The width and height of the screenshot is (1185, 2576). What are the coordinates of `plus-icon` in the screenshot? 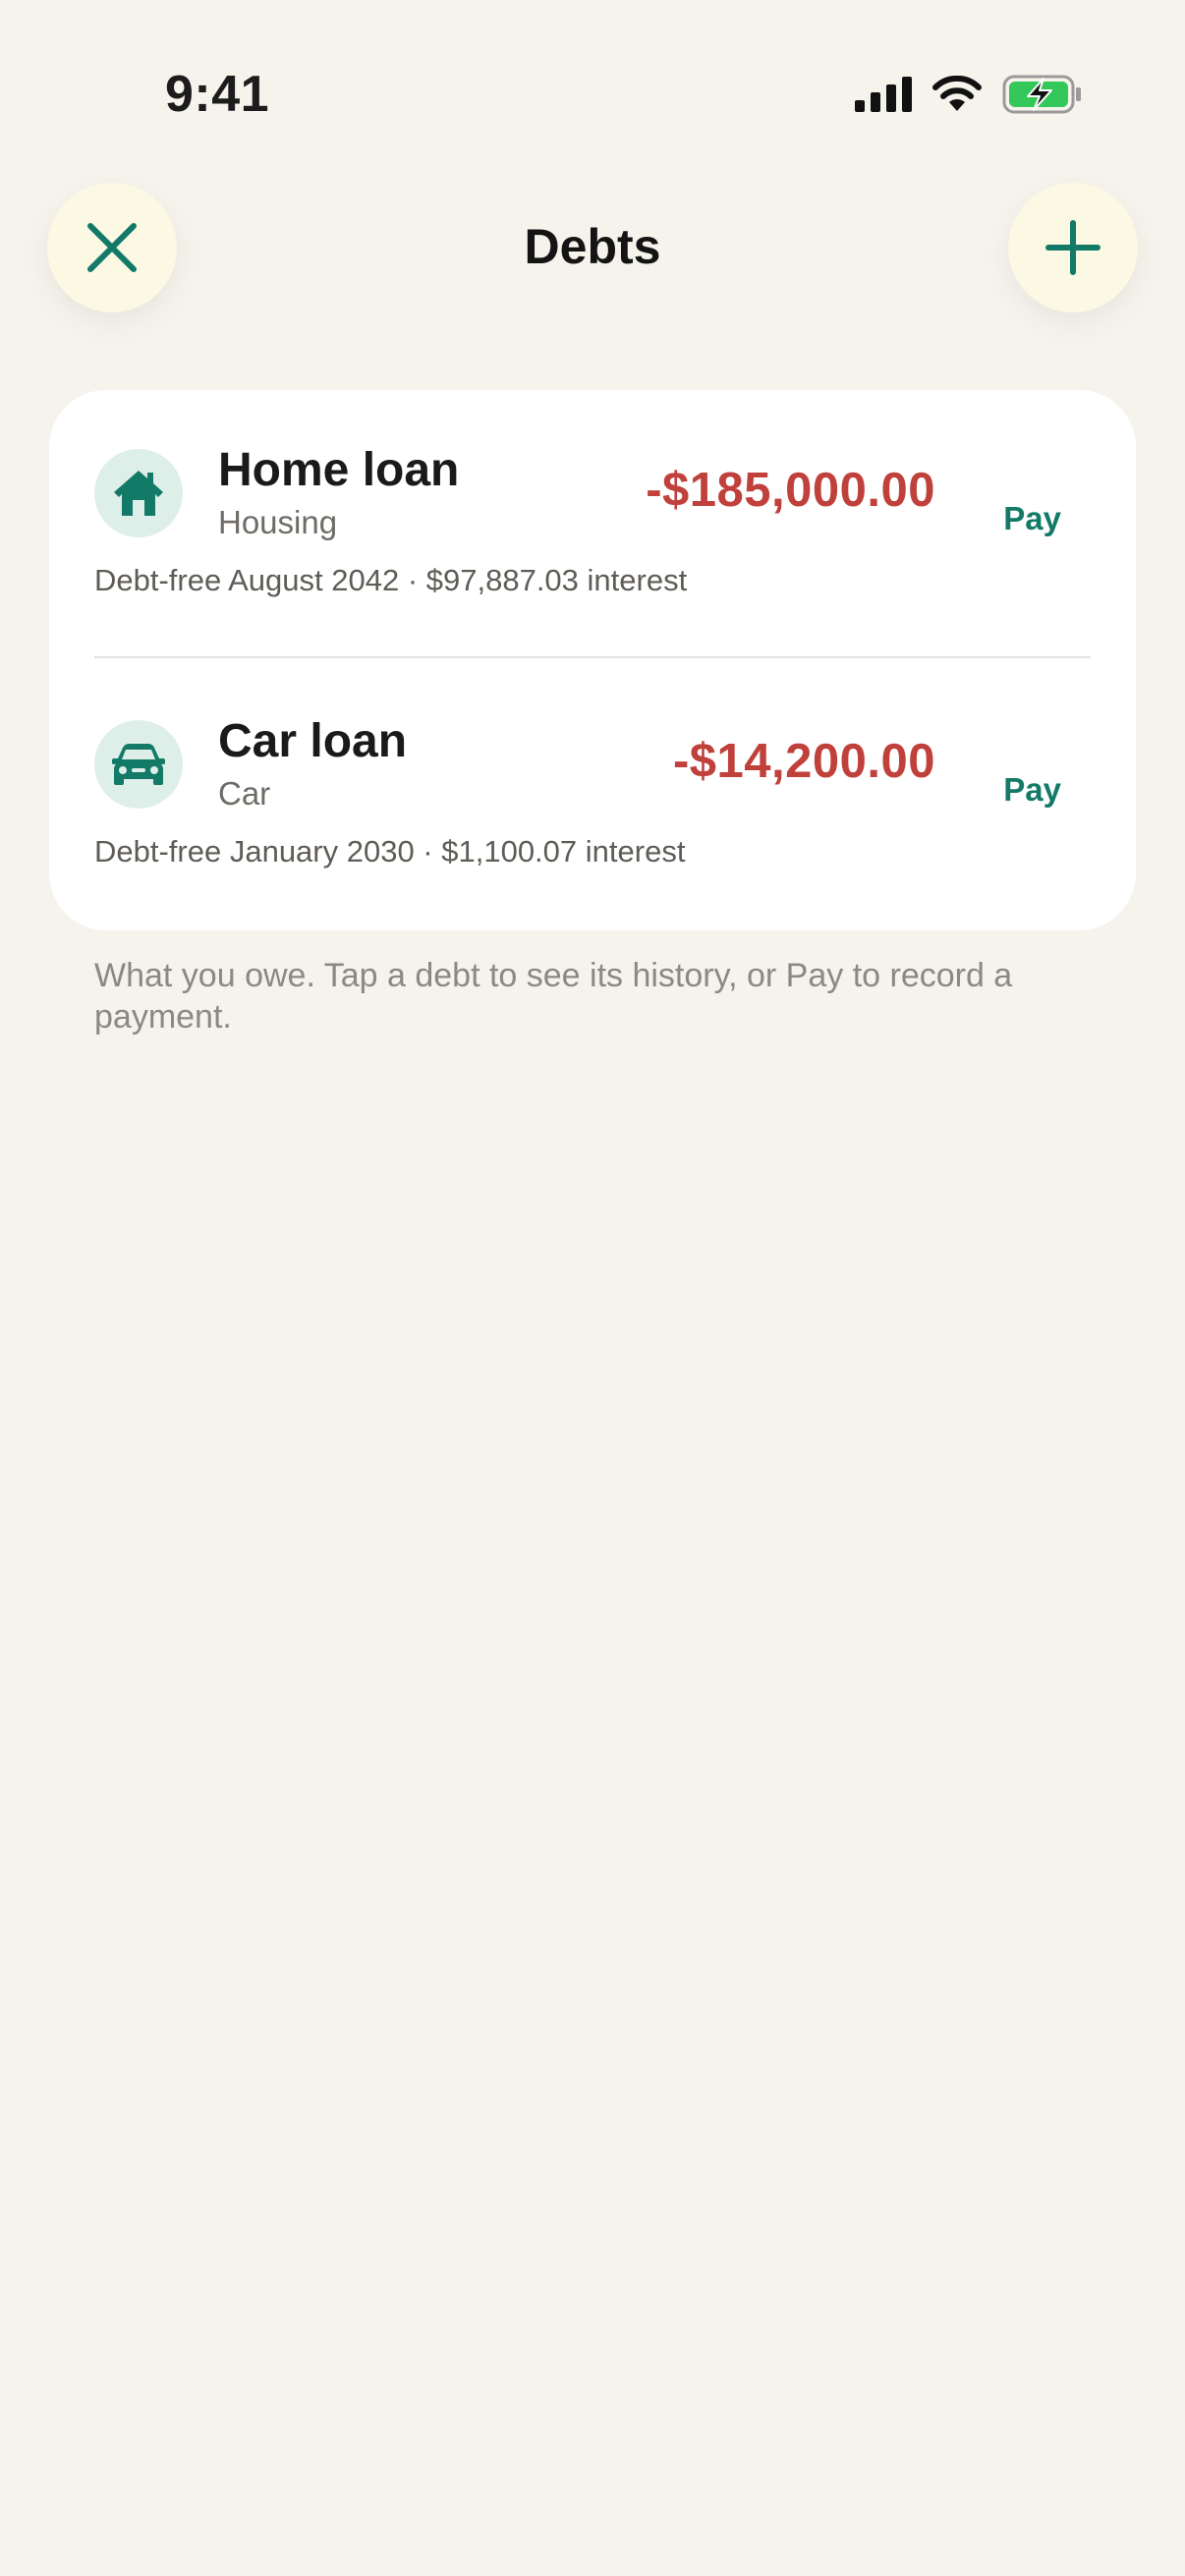 It's located at (1072, 247).